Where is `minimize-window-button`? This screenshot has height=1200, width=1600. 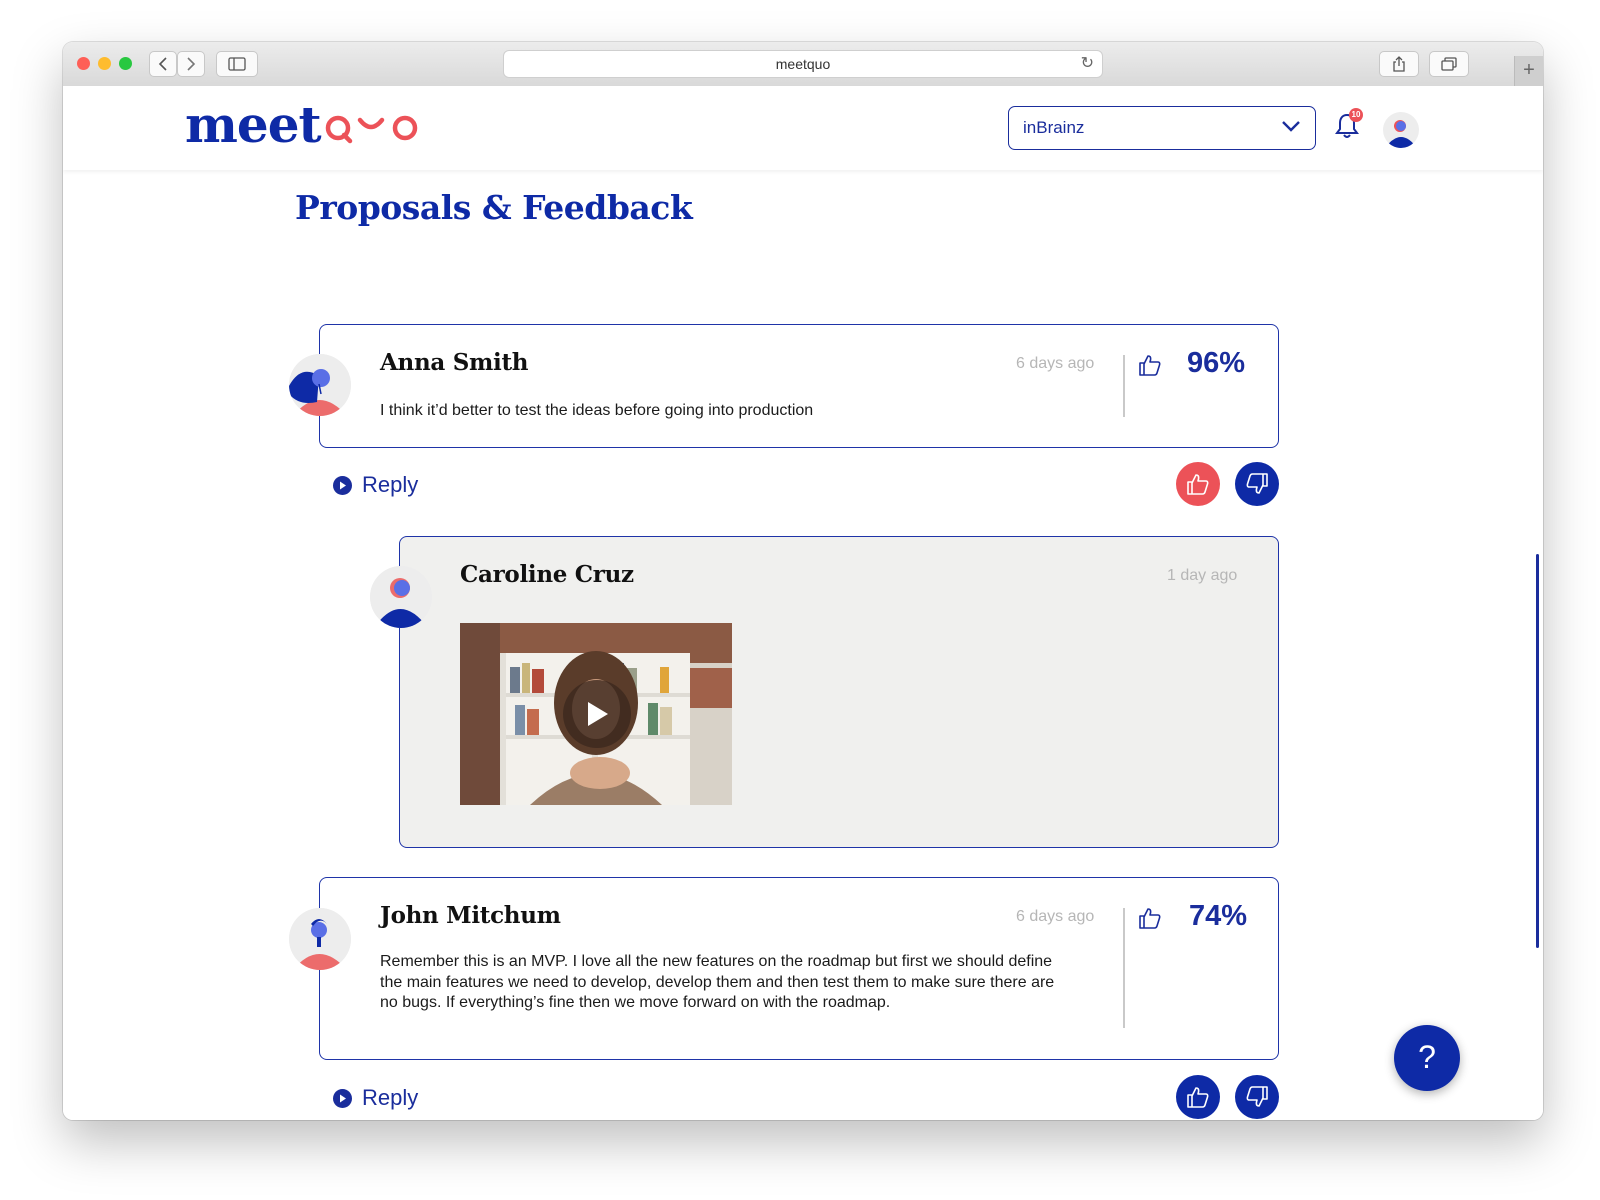
minimize-window-button is located at coordinates (104, 63).